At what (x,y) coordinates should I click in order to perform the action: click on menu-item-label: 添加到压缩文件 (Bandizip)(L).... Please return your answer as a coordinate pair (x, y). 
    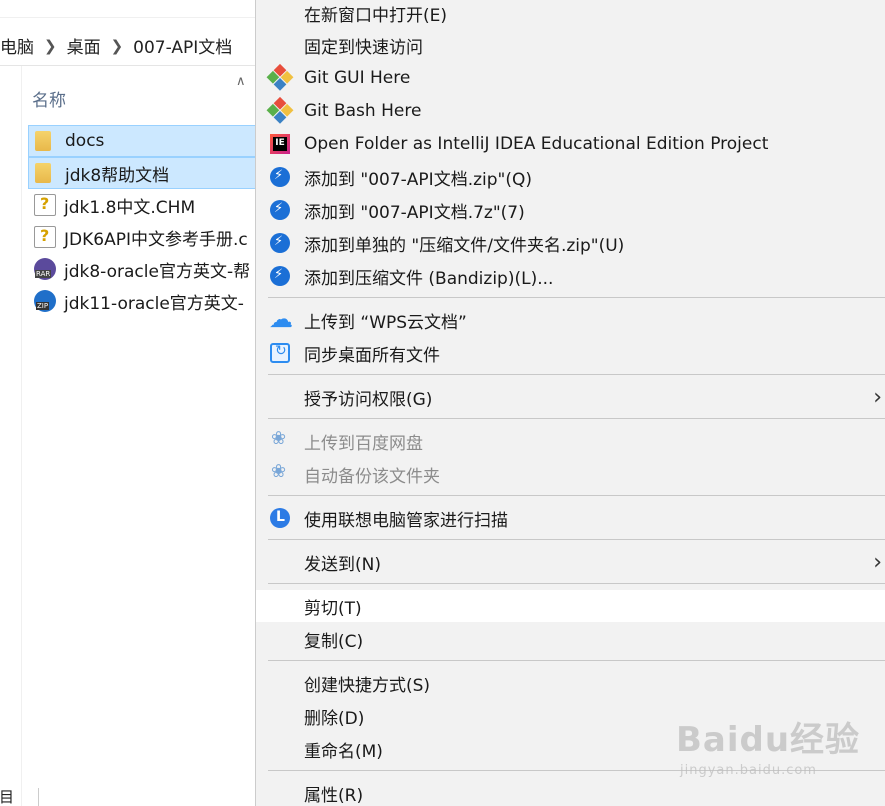
    Looking at the image, I should click on (429, 278).